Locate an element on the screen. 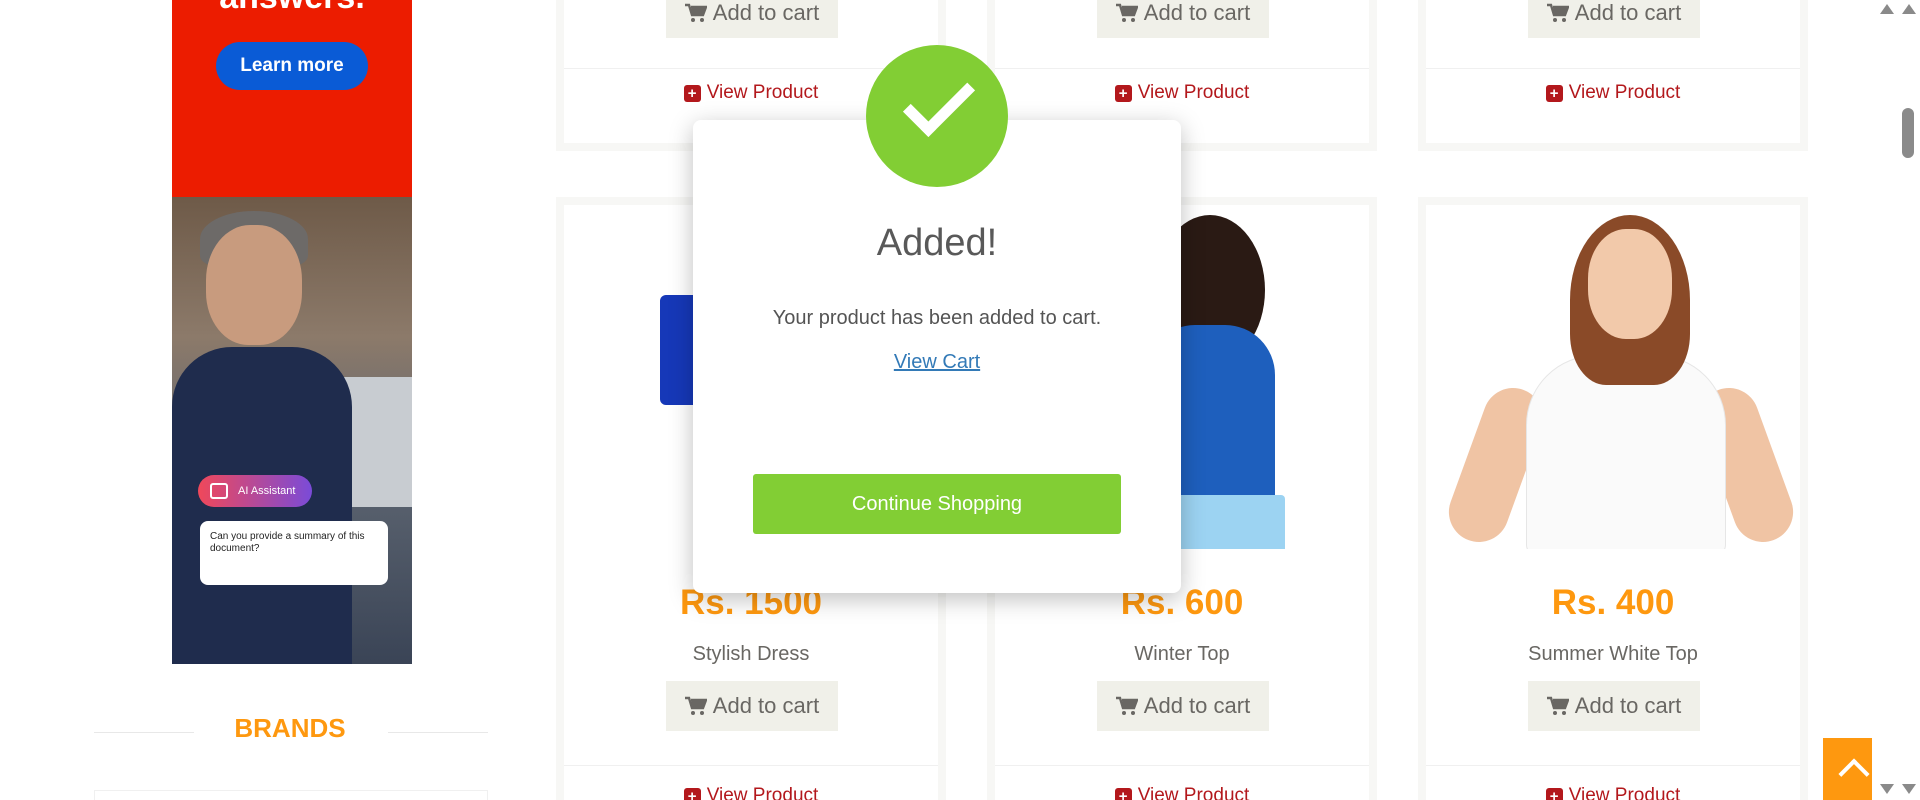 The height and width of the screenshot is (800, 1920). brands-list is located at coordinates (291, 795).